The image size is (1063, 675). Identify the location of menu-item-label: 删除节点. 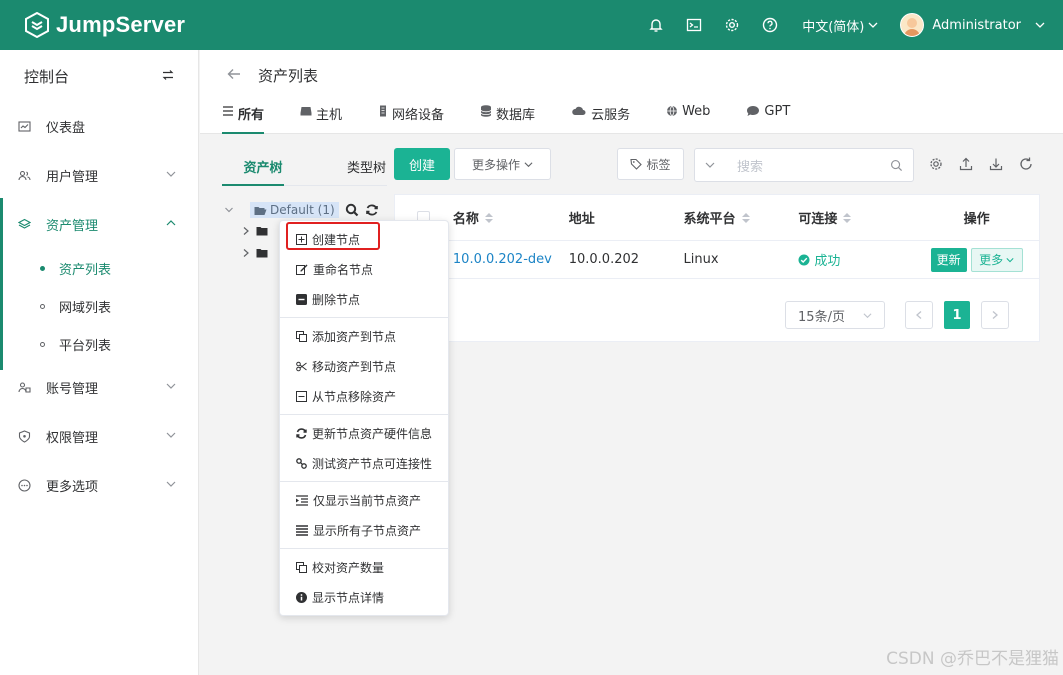
(336, 299).